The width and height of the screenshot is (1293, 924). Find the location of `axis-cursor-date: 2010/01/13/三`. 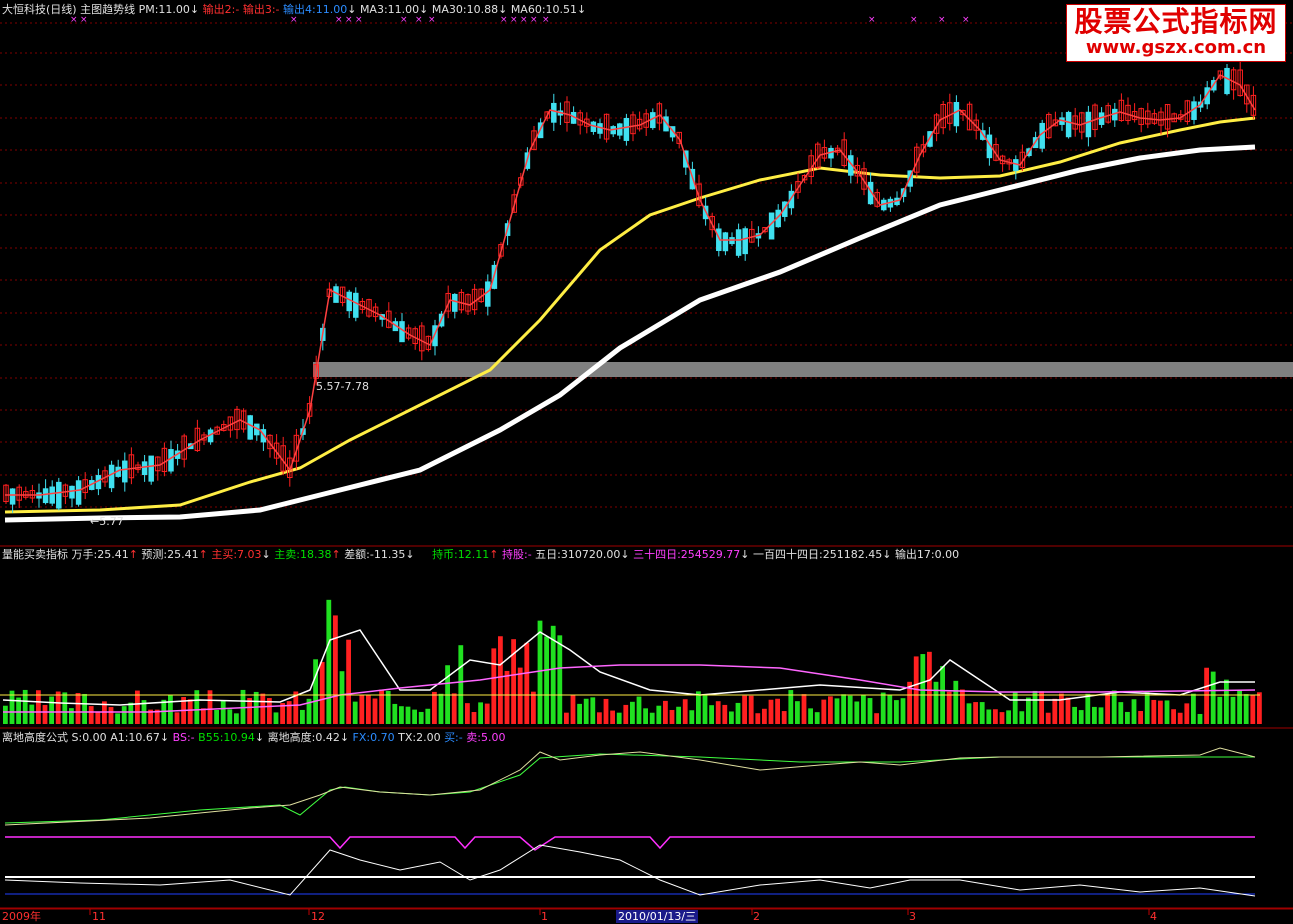

axis-cursor-date: 2010/01/13/三 is located at coordinates (657, 916).